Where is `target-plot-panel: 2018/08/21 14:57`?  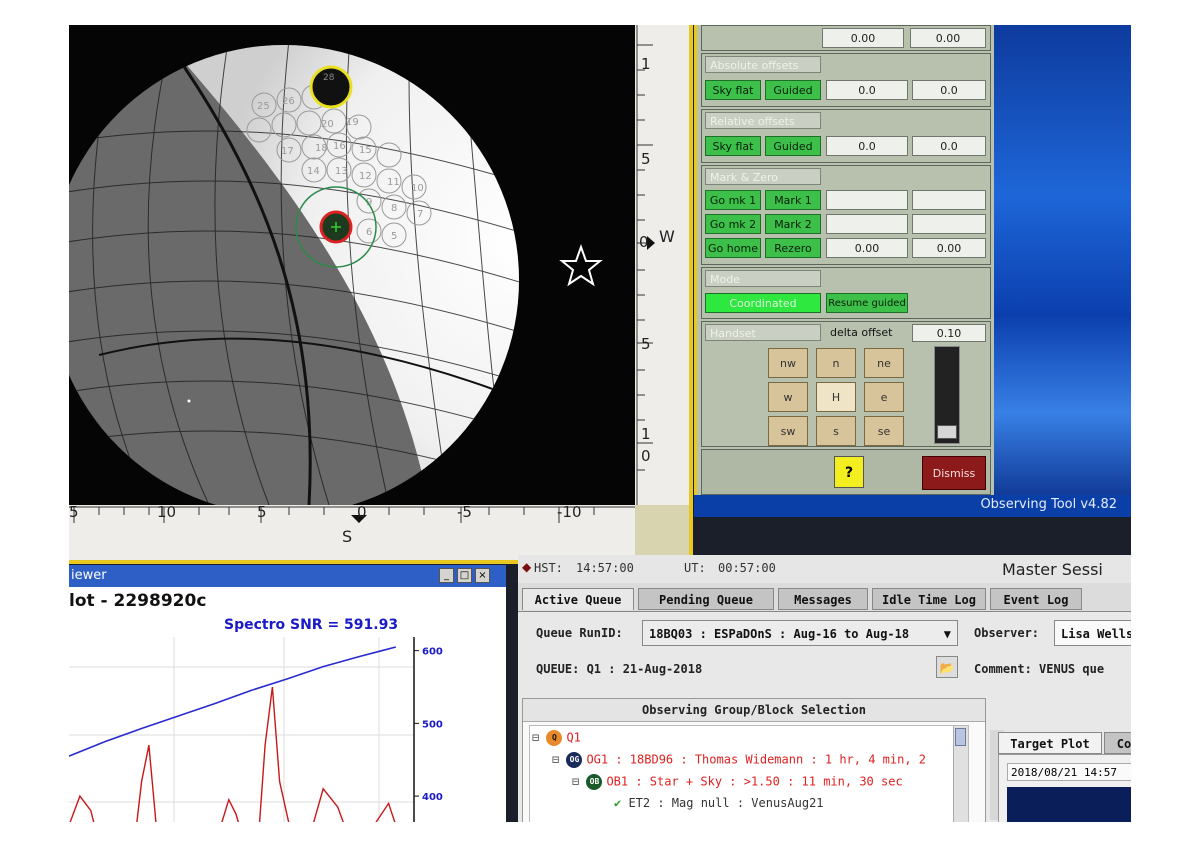
target-plot-panel: 2018/08/21 14:57 is located at coordinates (1064, 788).